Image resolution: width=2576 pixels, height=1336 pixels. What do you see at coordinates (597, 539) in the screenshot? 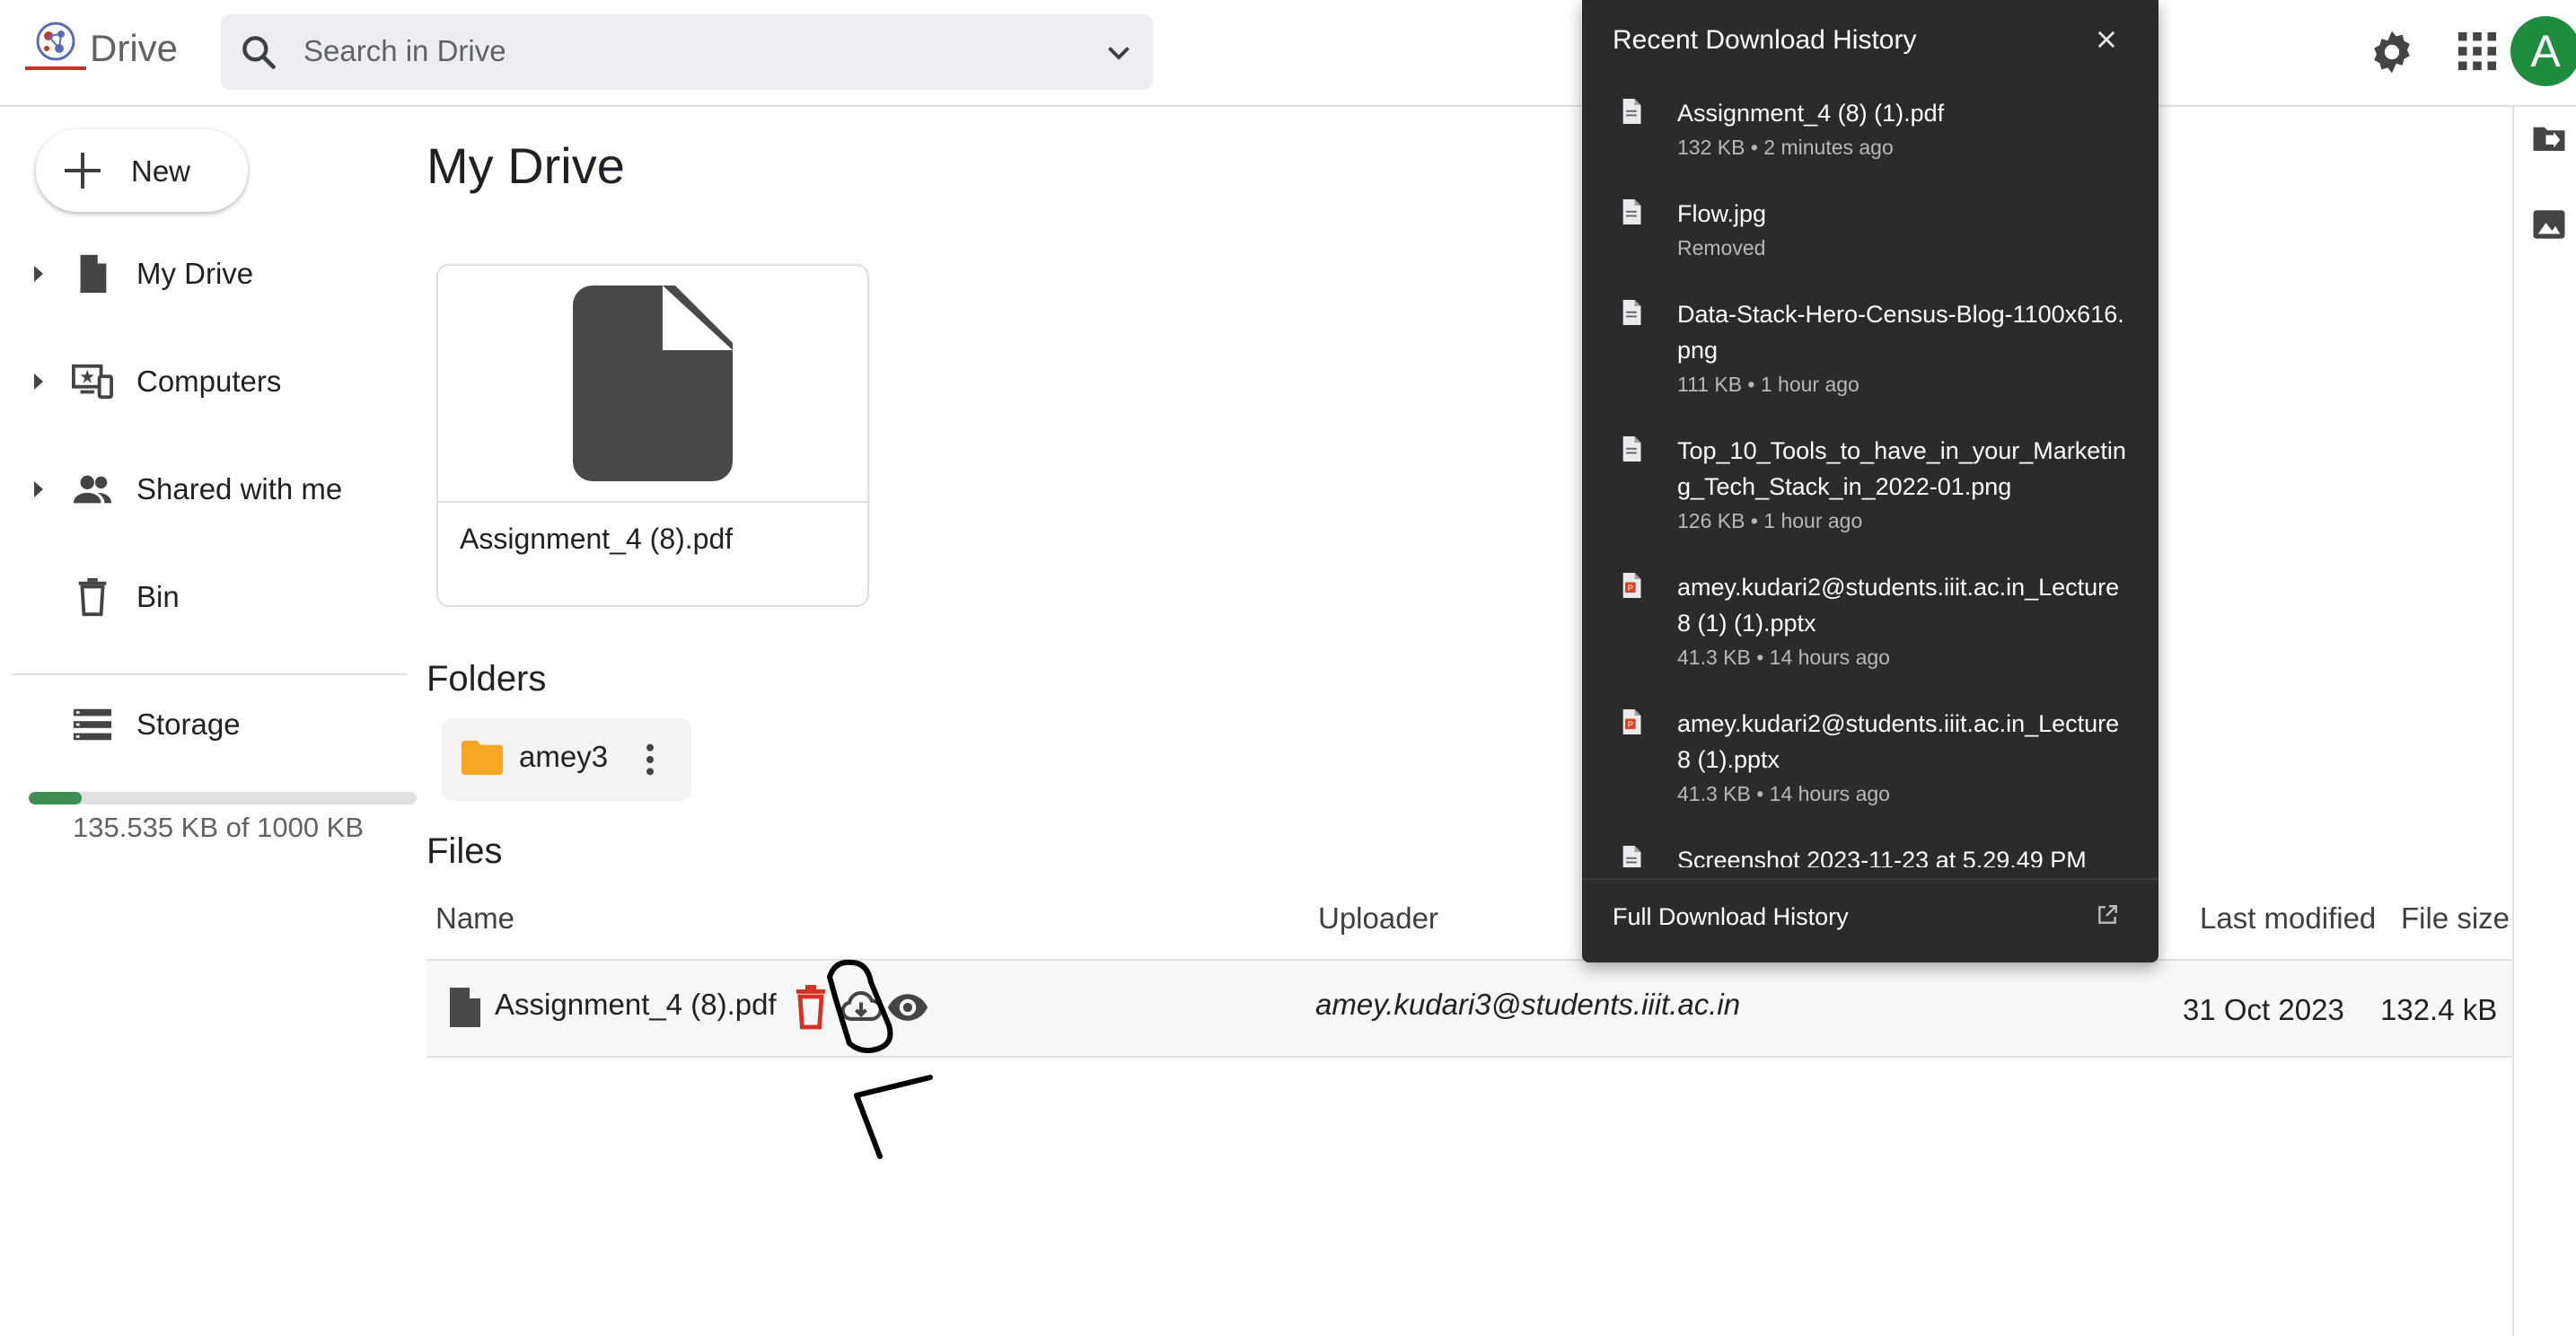
I see `file-card-name: Assignment_4 (8).pdf` at bounding box center [597, 539].